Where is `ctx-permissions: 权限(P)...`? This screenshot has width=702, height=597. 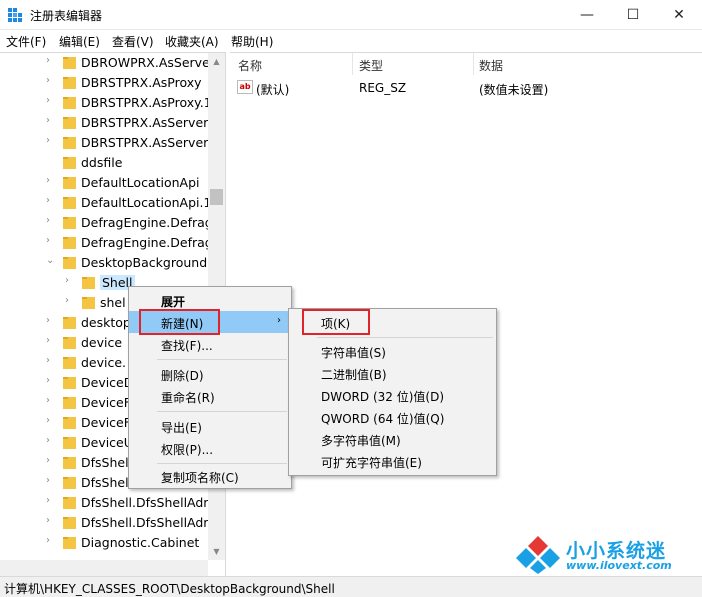
ctx-permissions: 权限(P)... is located at coordinates (210, 448).